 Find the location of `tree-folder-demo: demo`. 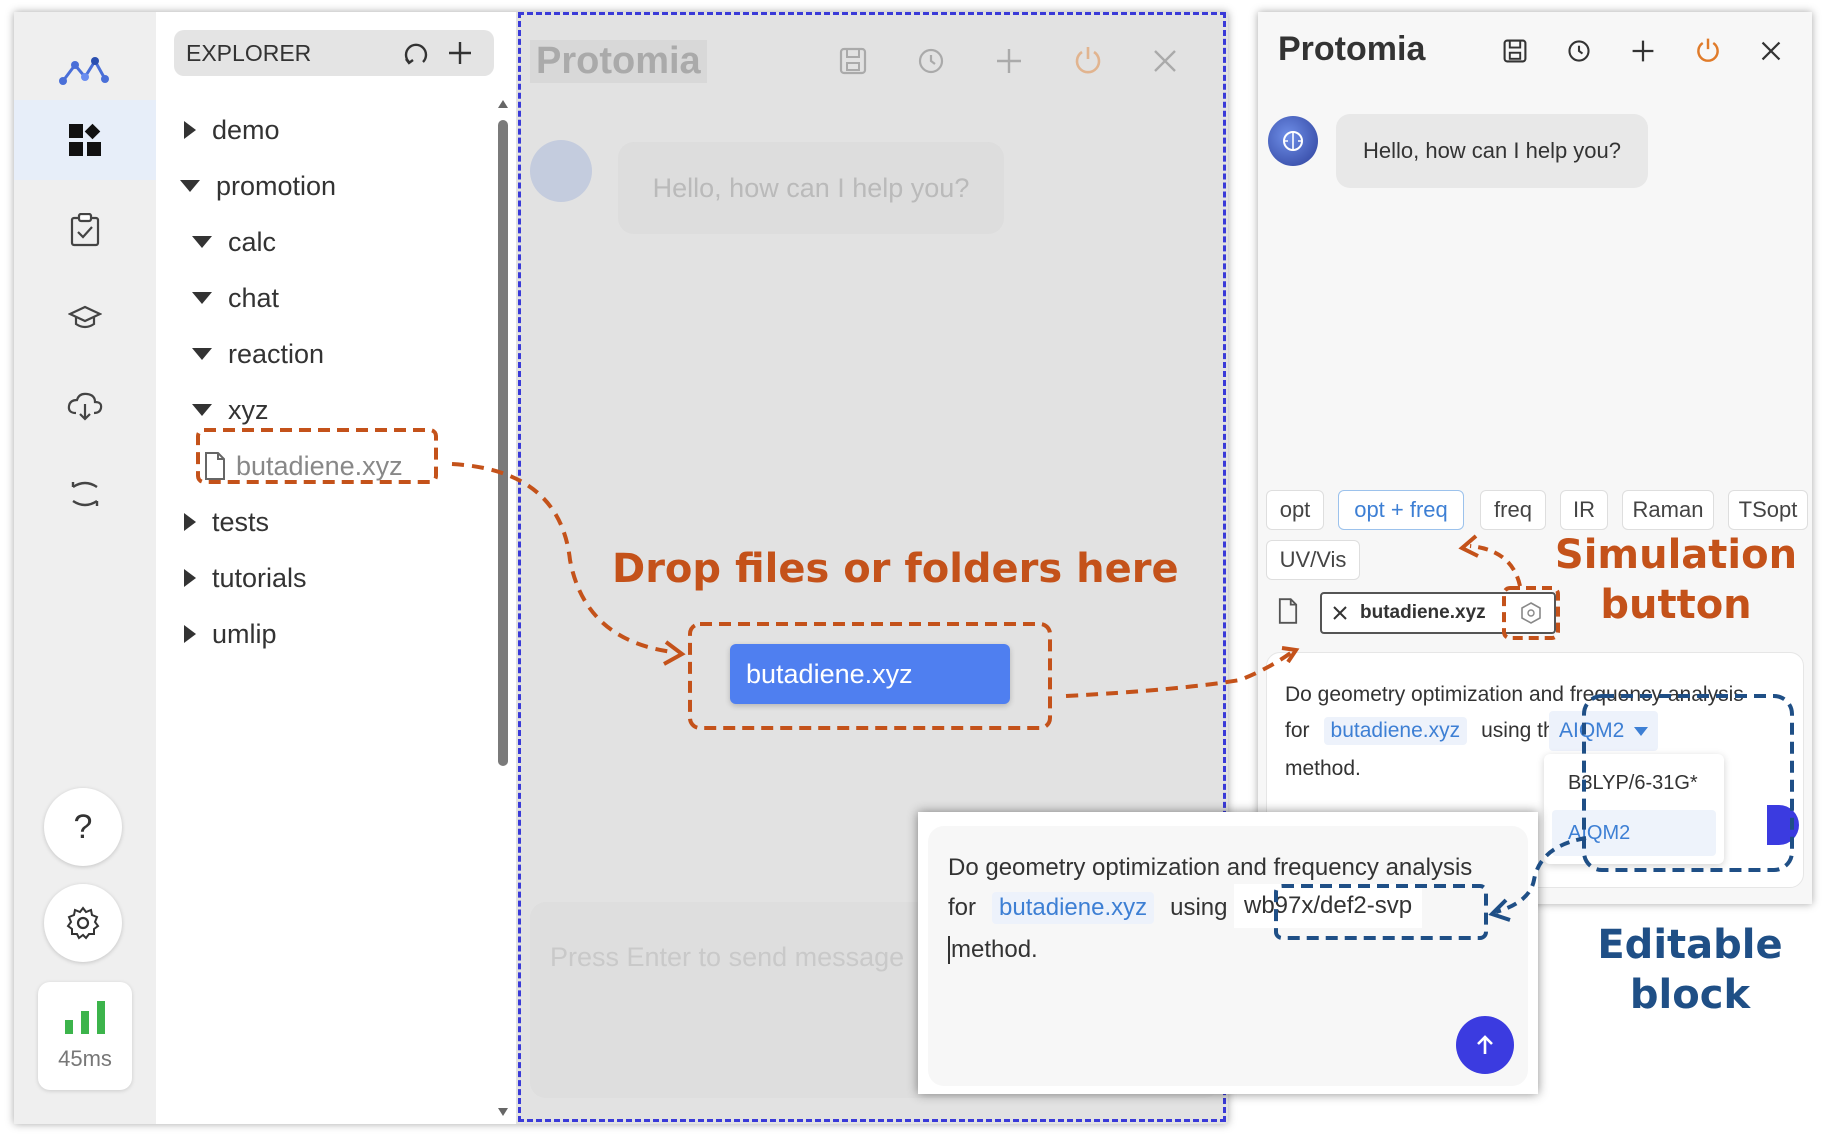

tree-folder-demo: demo is located at coordinates (232, 130).